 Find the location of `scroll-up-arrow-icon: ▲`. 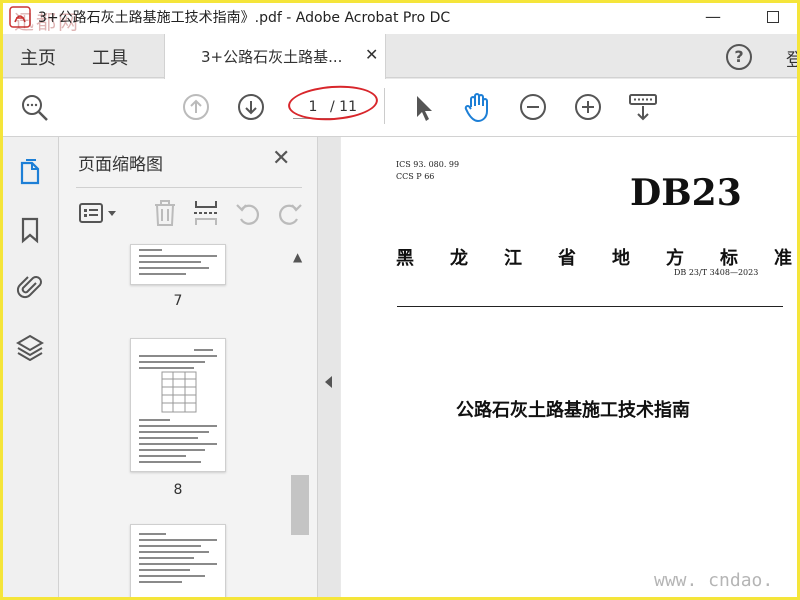

scroll-up-arrow-icon: ▲ is located at coordinates (297, 257).